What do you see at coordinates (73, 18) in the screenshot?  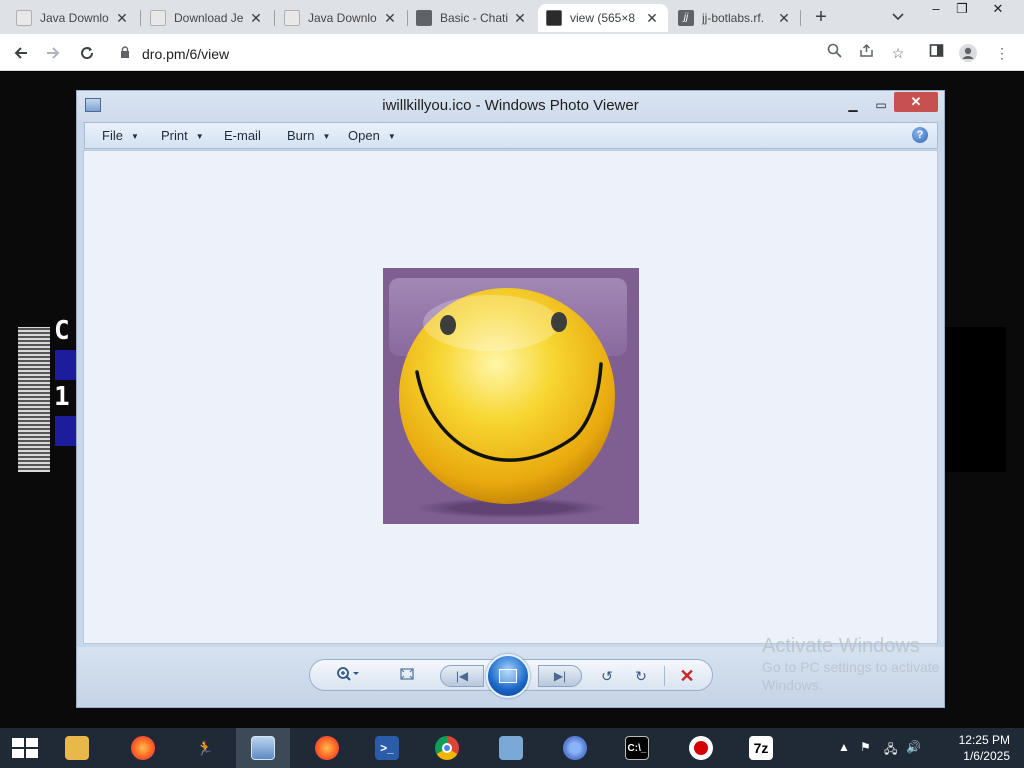 I see `tab-java-download-1: Java Downlo ✕` at bounding box center [73, 18].